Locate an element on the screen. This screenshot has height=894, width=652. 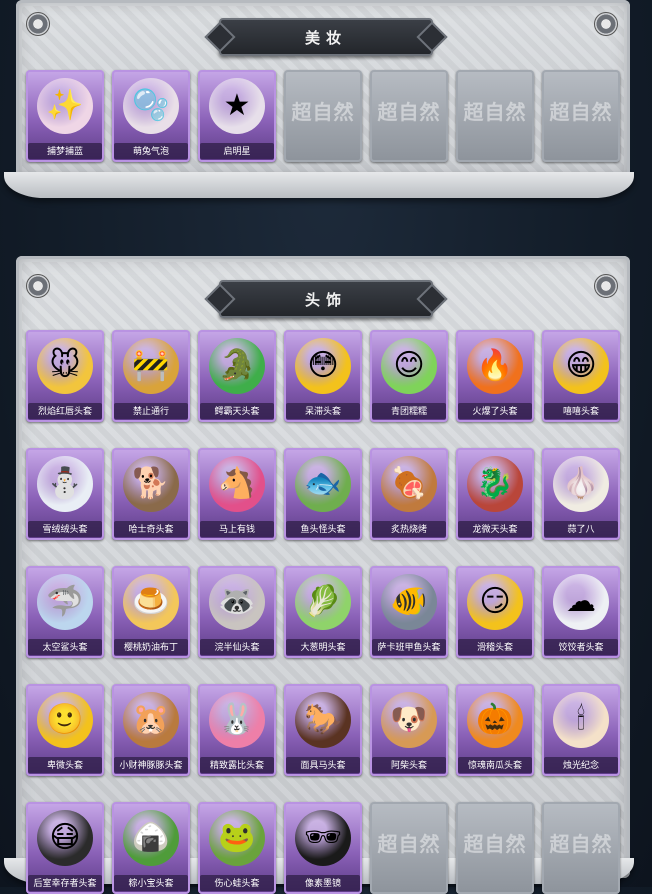
item-label: 烈焰红唇头套 is located at coordinates (65, 411).